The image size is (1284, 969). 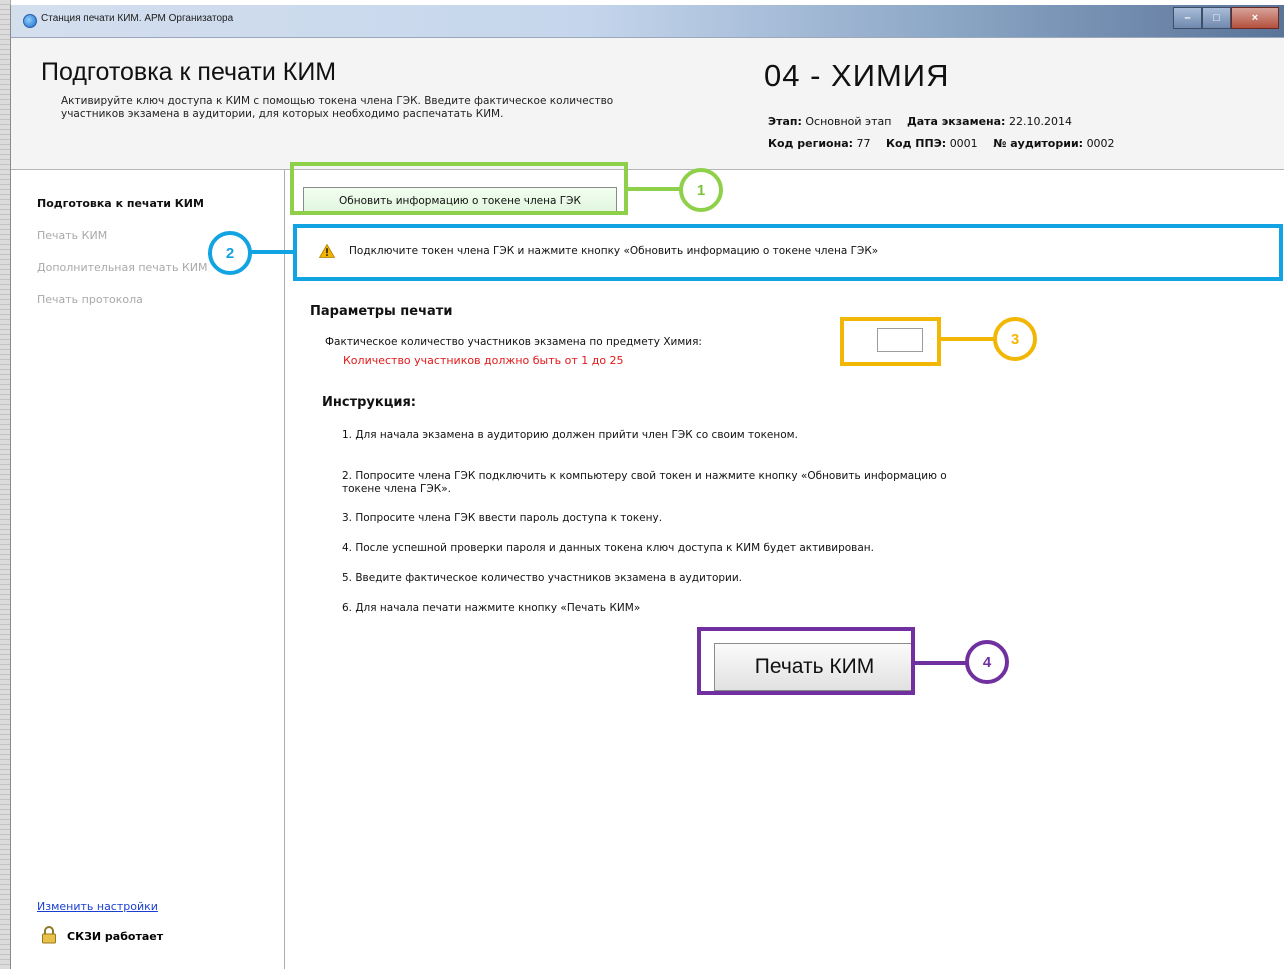 What do you see at coordinates (654, 189) in the screenshot?
I see `callout-1-connector` at bounding box center [654, 189].